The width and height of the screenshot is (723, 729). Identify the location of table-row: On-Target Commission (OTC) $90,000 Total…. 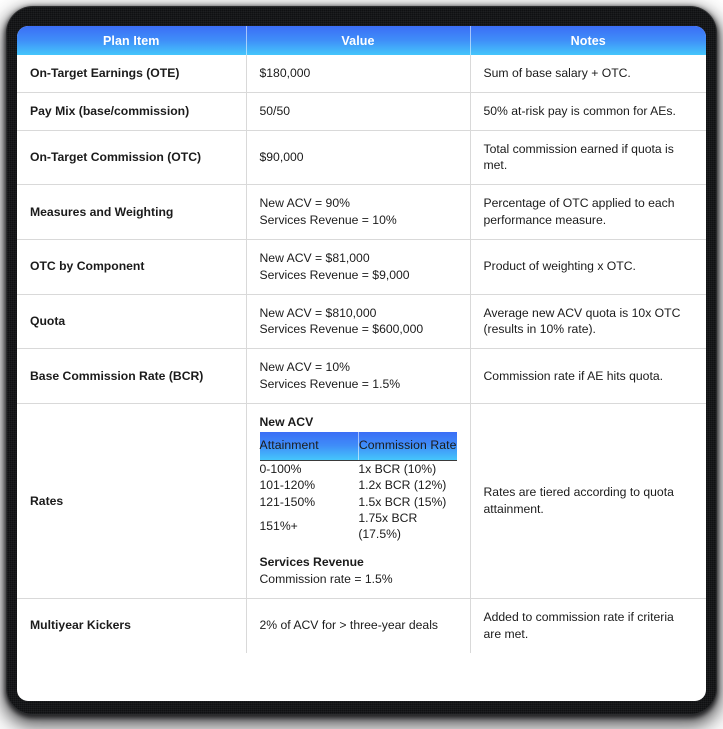
(361, 157).